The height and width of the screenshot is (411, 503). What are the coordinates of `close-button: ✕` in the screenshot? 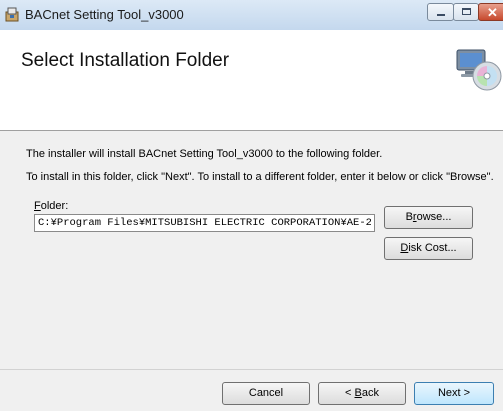 It's located at (490, 12).